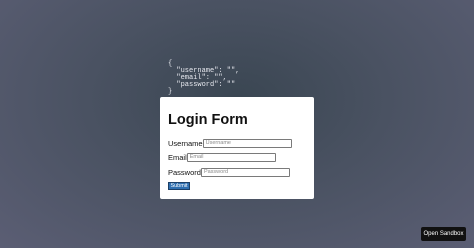 This screenshot has width=474, height=248. I want to click on open-sandbox-button: Open Sandbox, so click(443, 234).